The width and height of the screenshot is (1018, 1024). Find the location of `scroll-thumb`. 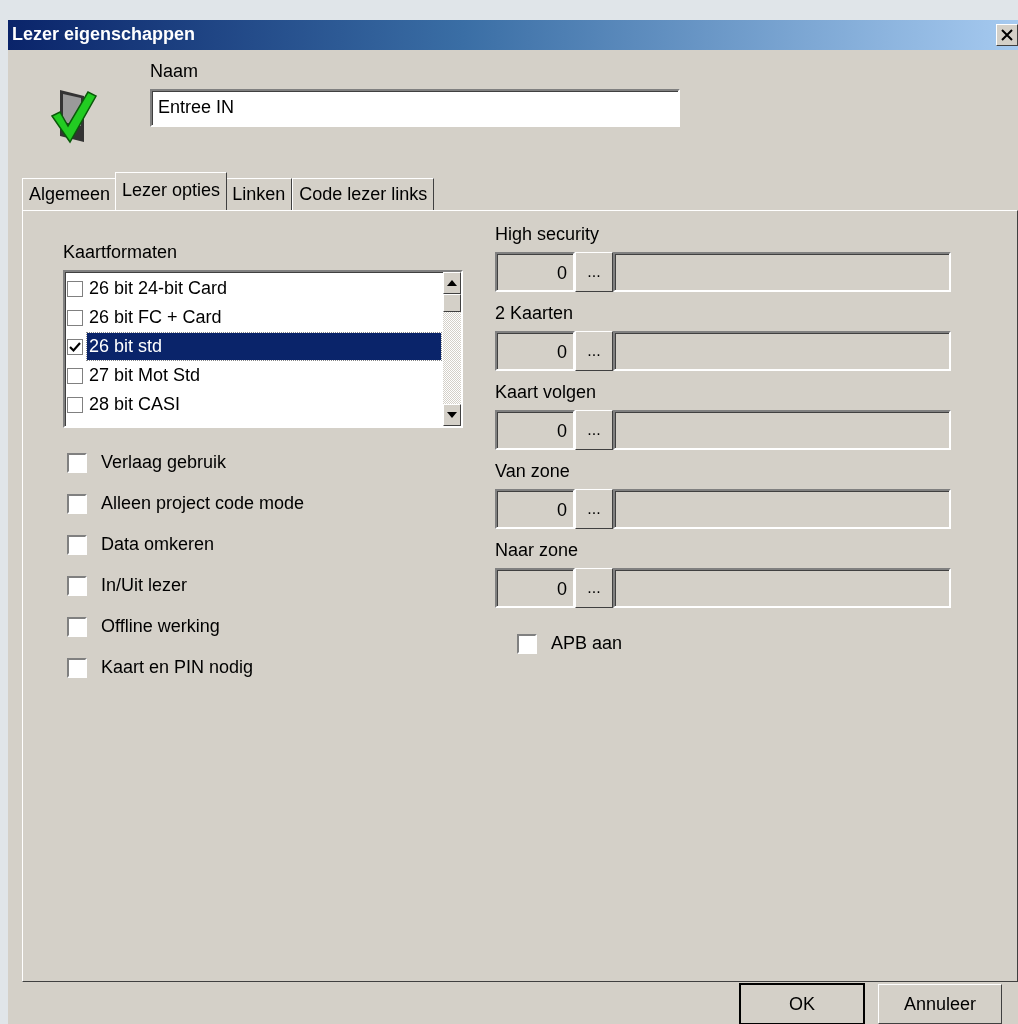

scroll-thumb is located at coordinates (452, 303).